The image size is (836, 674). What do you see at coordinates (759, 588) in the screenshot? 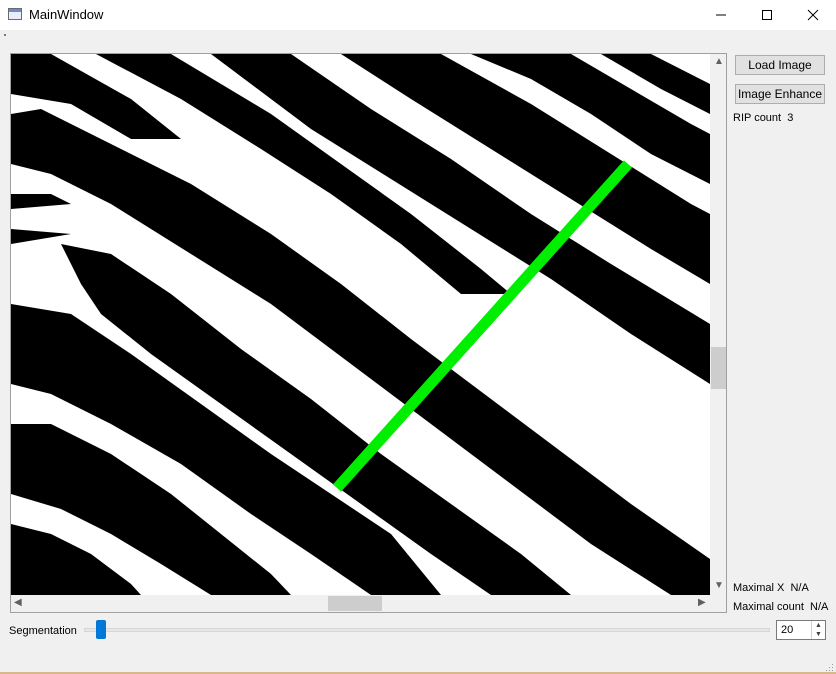
I see `maximal-x-text: Maximal X` at bounding box center [759, 588].